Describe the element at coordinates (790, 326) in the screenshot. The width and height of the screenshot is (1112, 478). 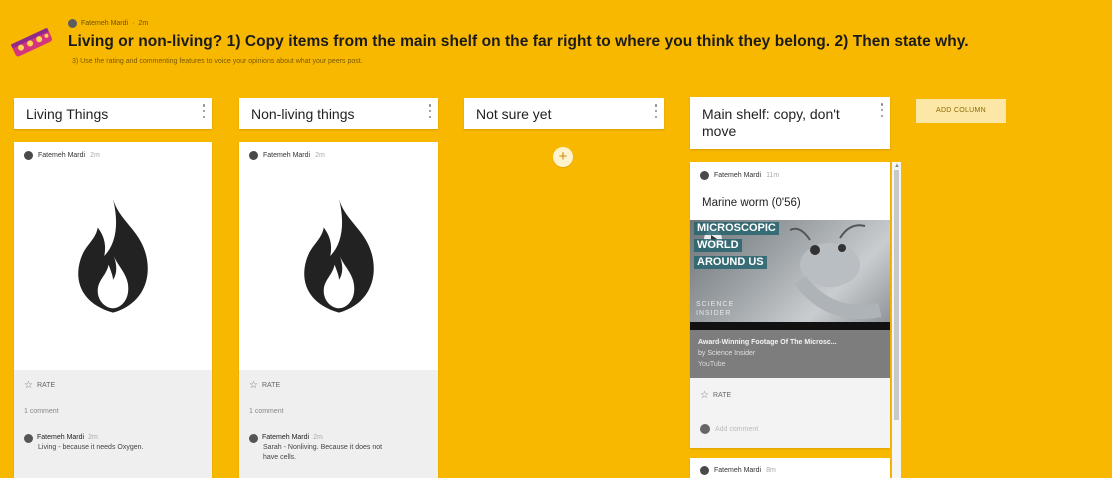
I see `video-progress-bar` at that location.